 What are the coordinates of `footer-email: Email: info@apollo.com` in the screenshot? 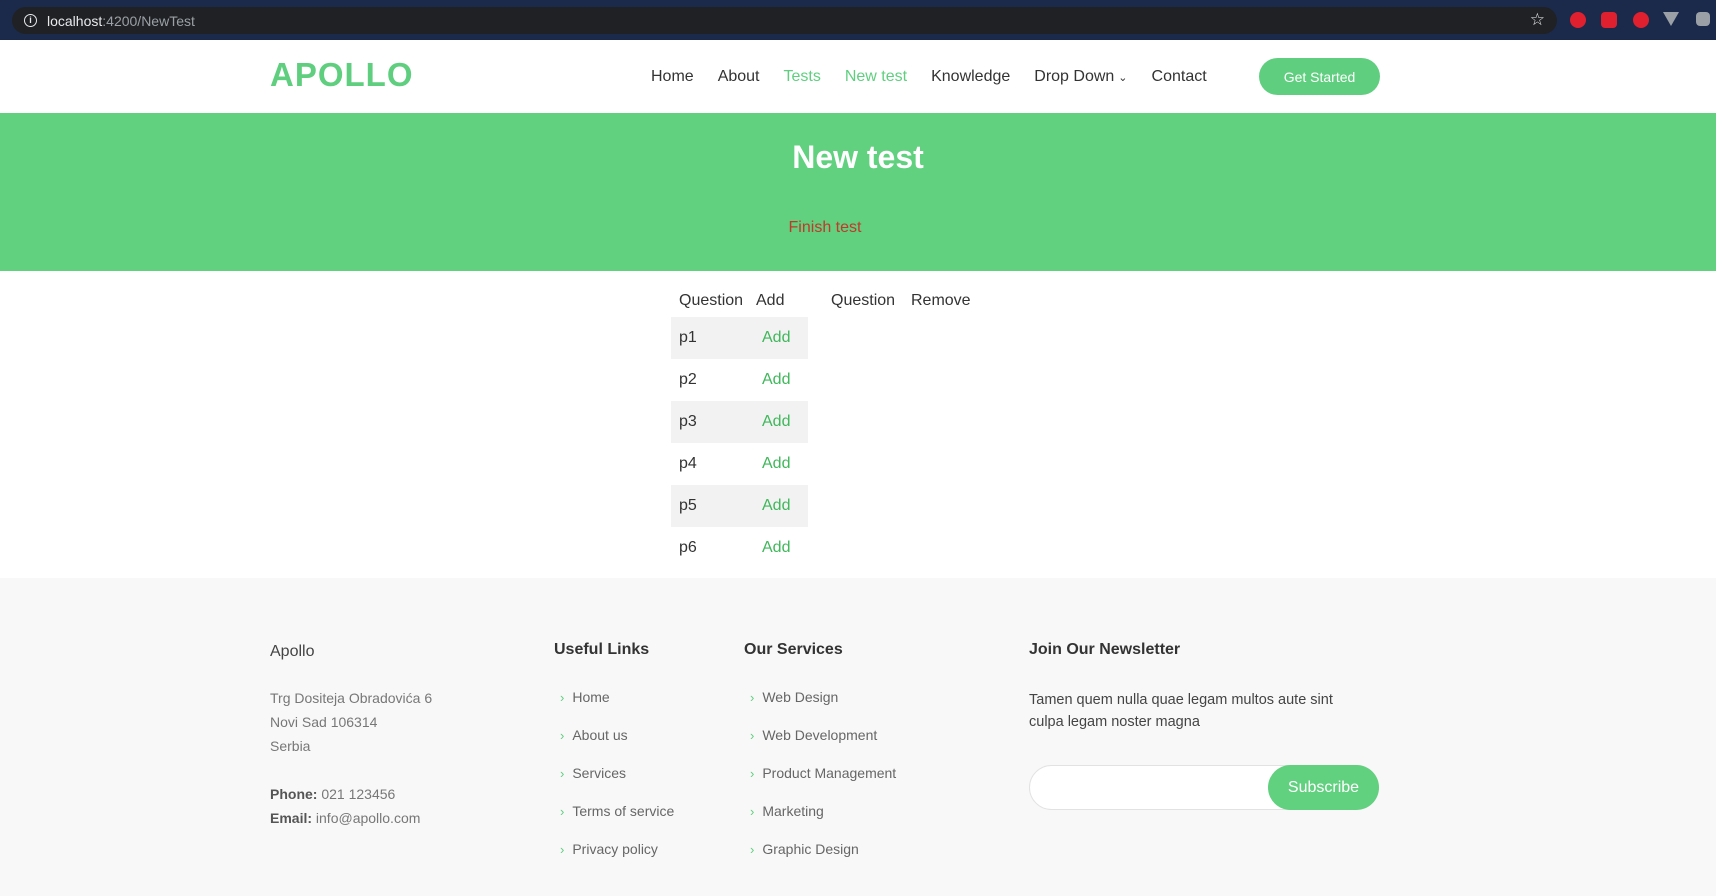 It's located at (345, 818).